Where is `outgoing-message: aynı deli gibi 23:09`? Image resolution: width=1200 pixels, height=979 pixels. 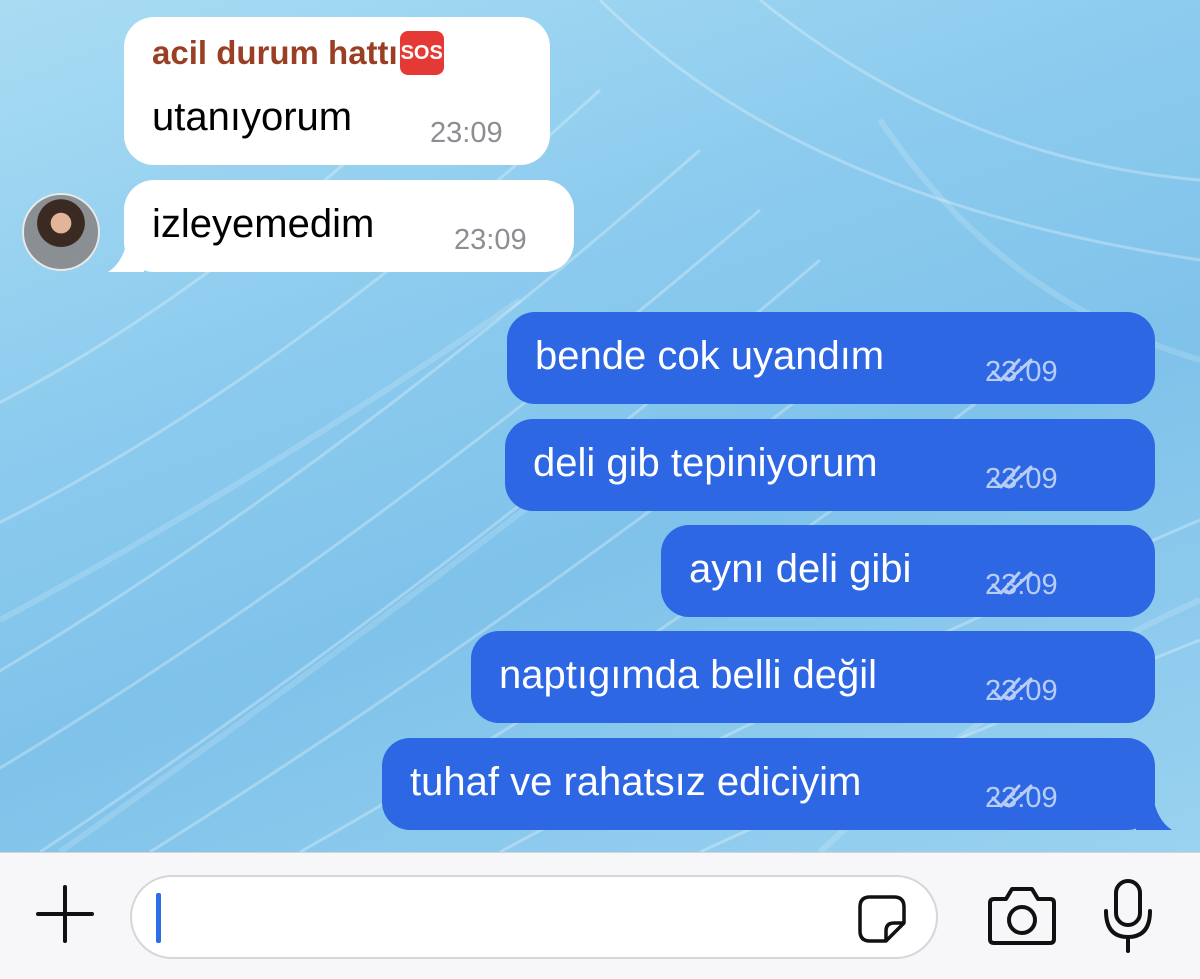 outgoing-message: aynı deli gibi 23:09 is located at coordinates (908, 571).